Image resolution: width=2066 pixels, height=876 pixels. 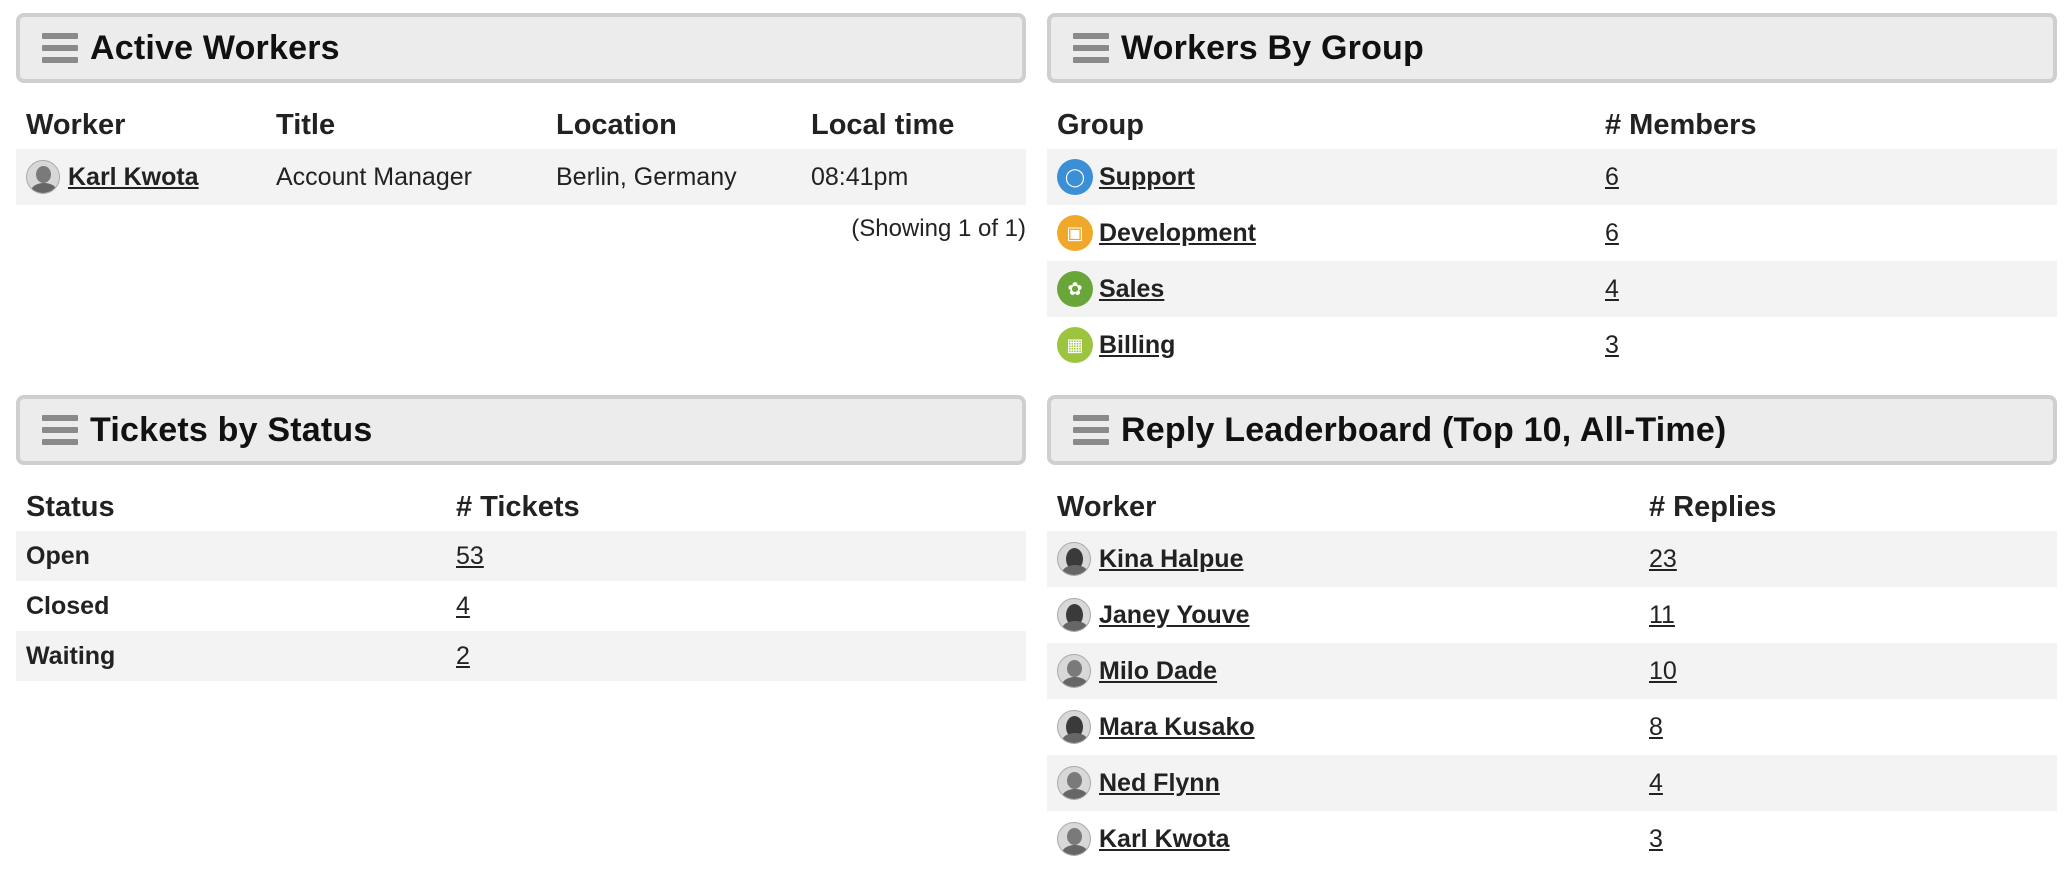 What do you see at coordinates (1075, 233) in the screenshot?
I see `robot-icon: ▣` at bounding box center [1075, 233].